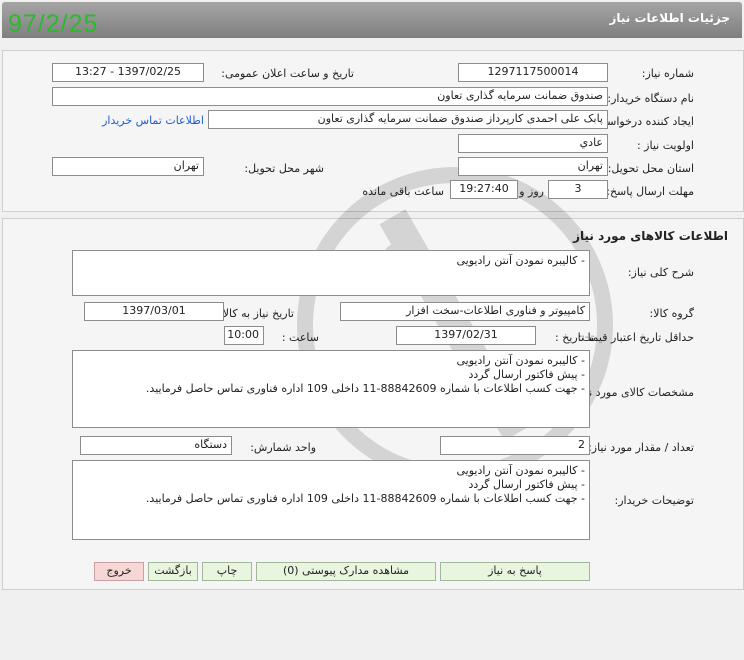 The height and width of the screenshot is (660, 744). Describe the element at coordinates (533, 143) in the screenshot. I see `priority-field: عادي` at that location.